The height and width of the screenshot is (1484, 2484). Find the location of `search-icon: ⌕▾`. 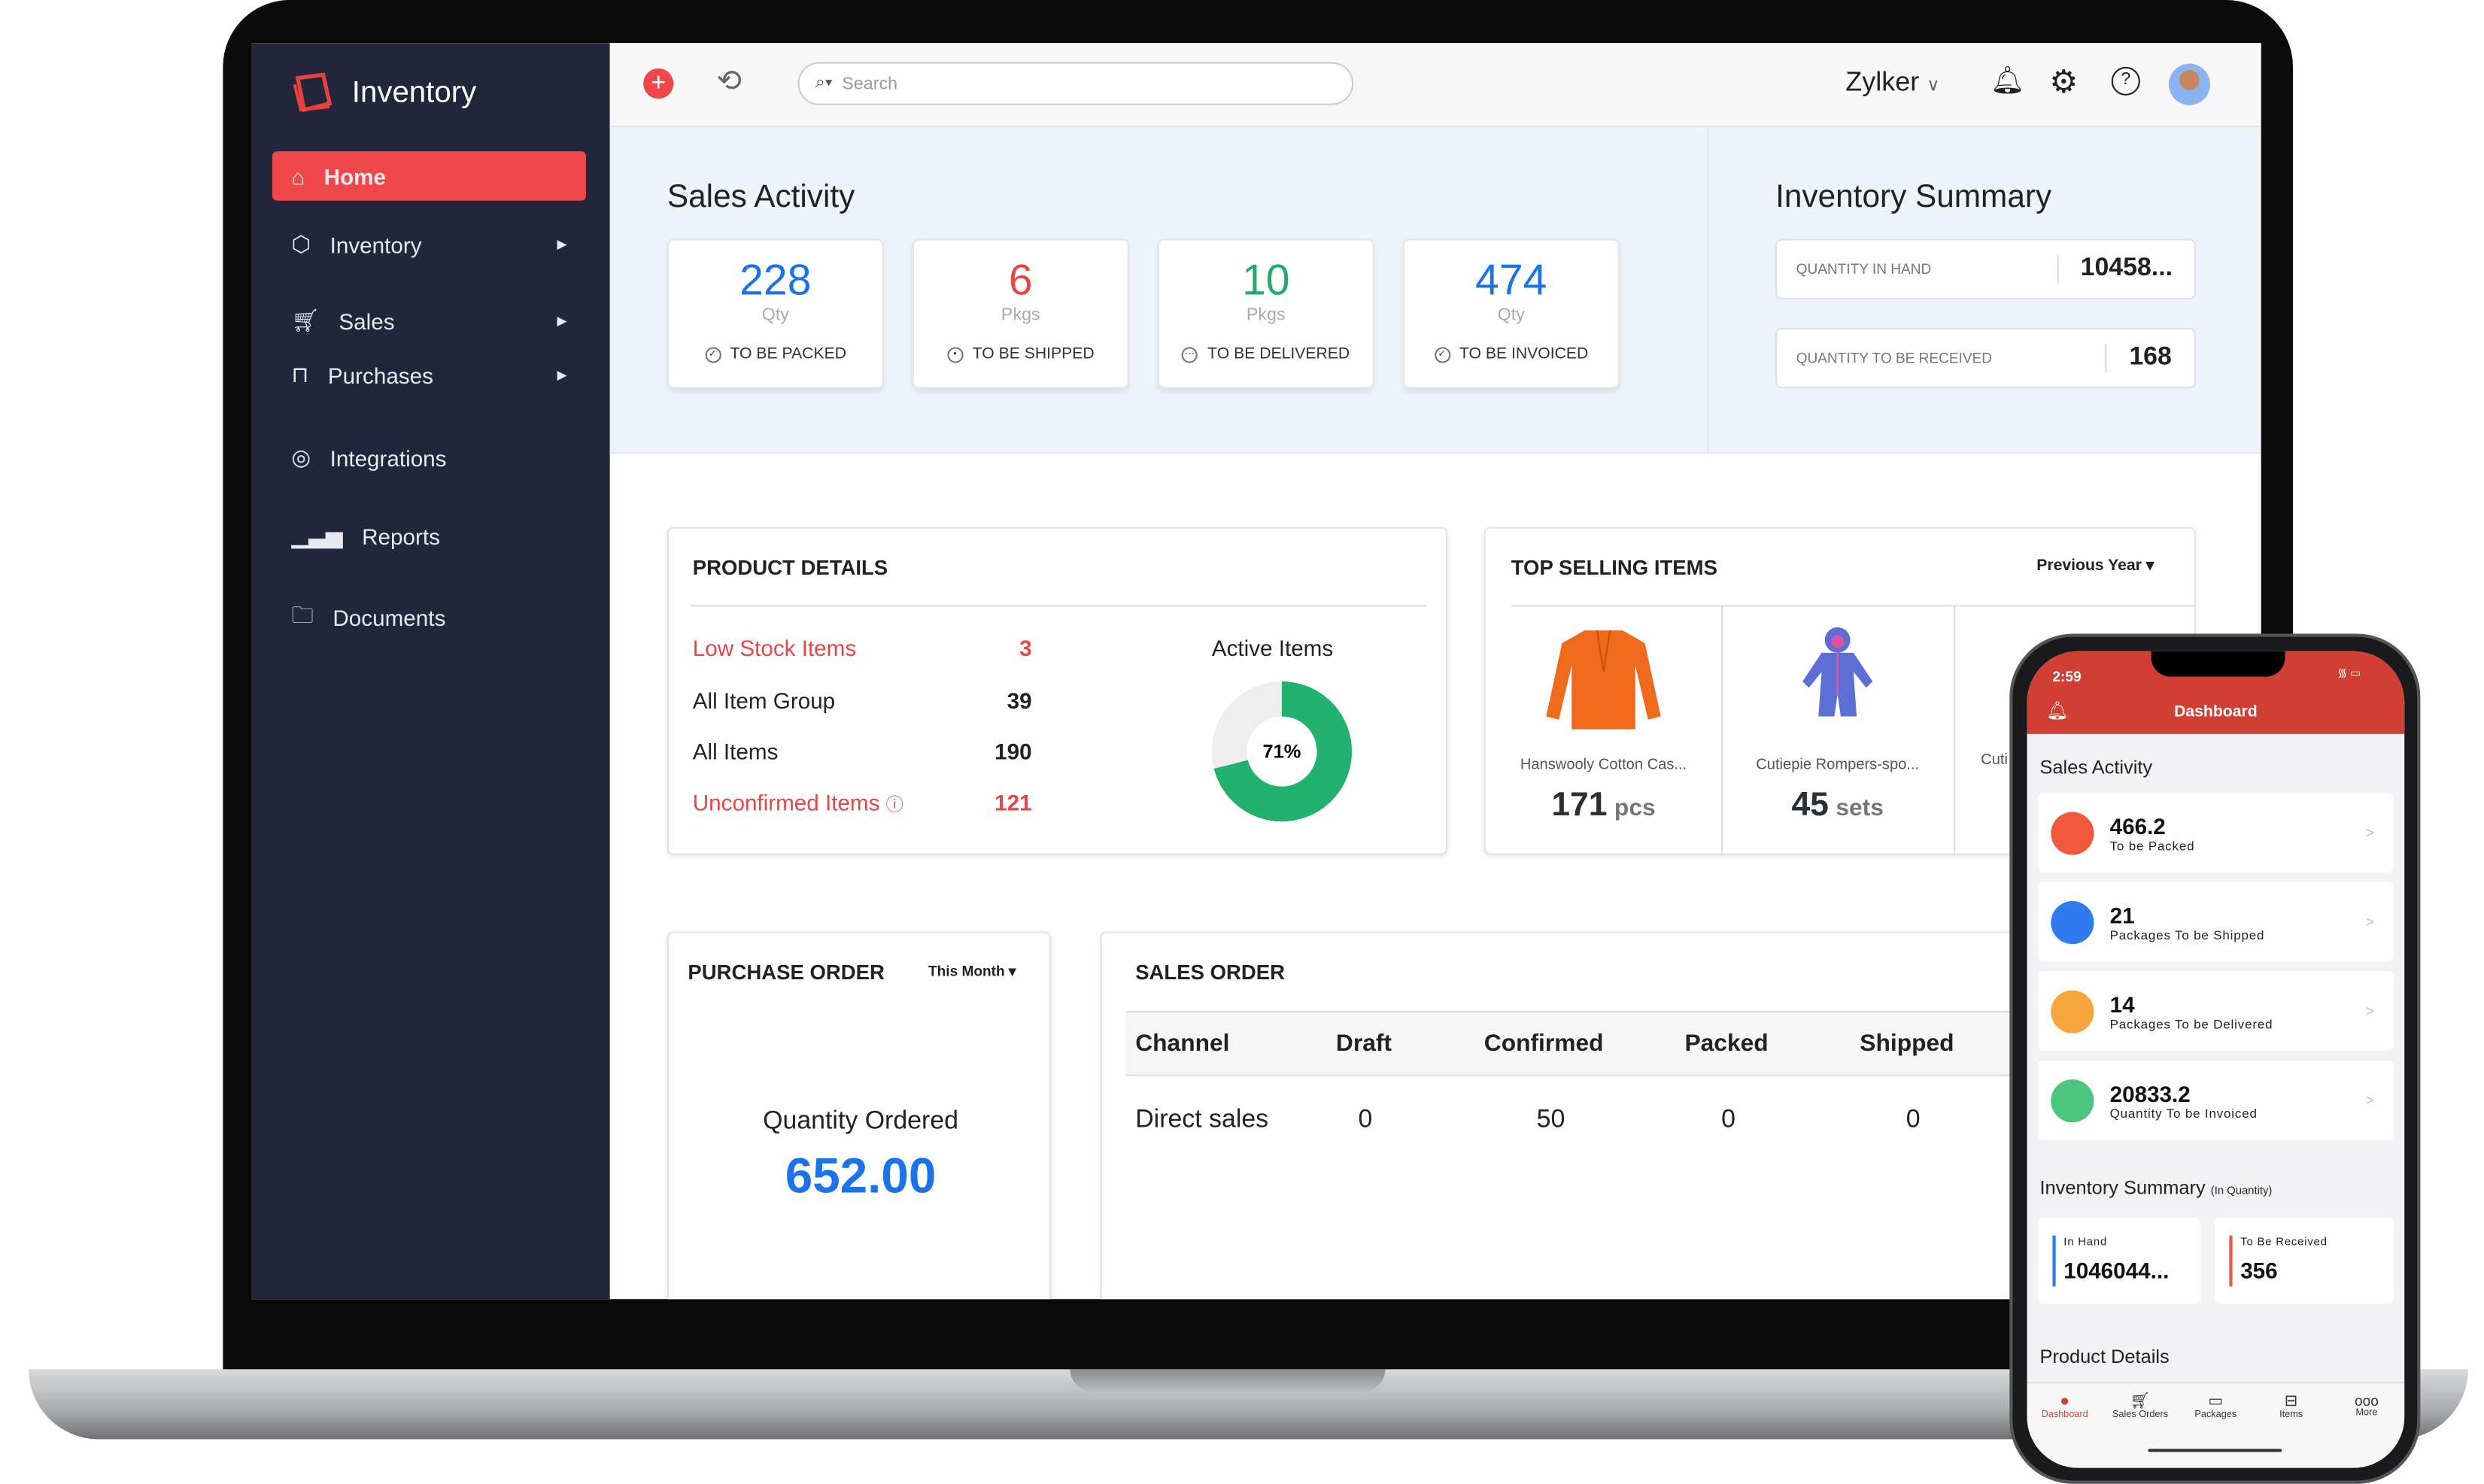

search-icon: ⌕▾ is located at coordinates (824, 83).